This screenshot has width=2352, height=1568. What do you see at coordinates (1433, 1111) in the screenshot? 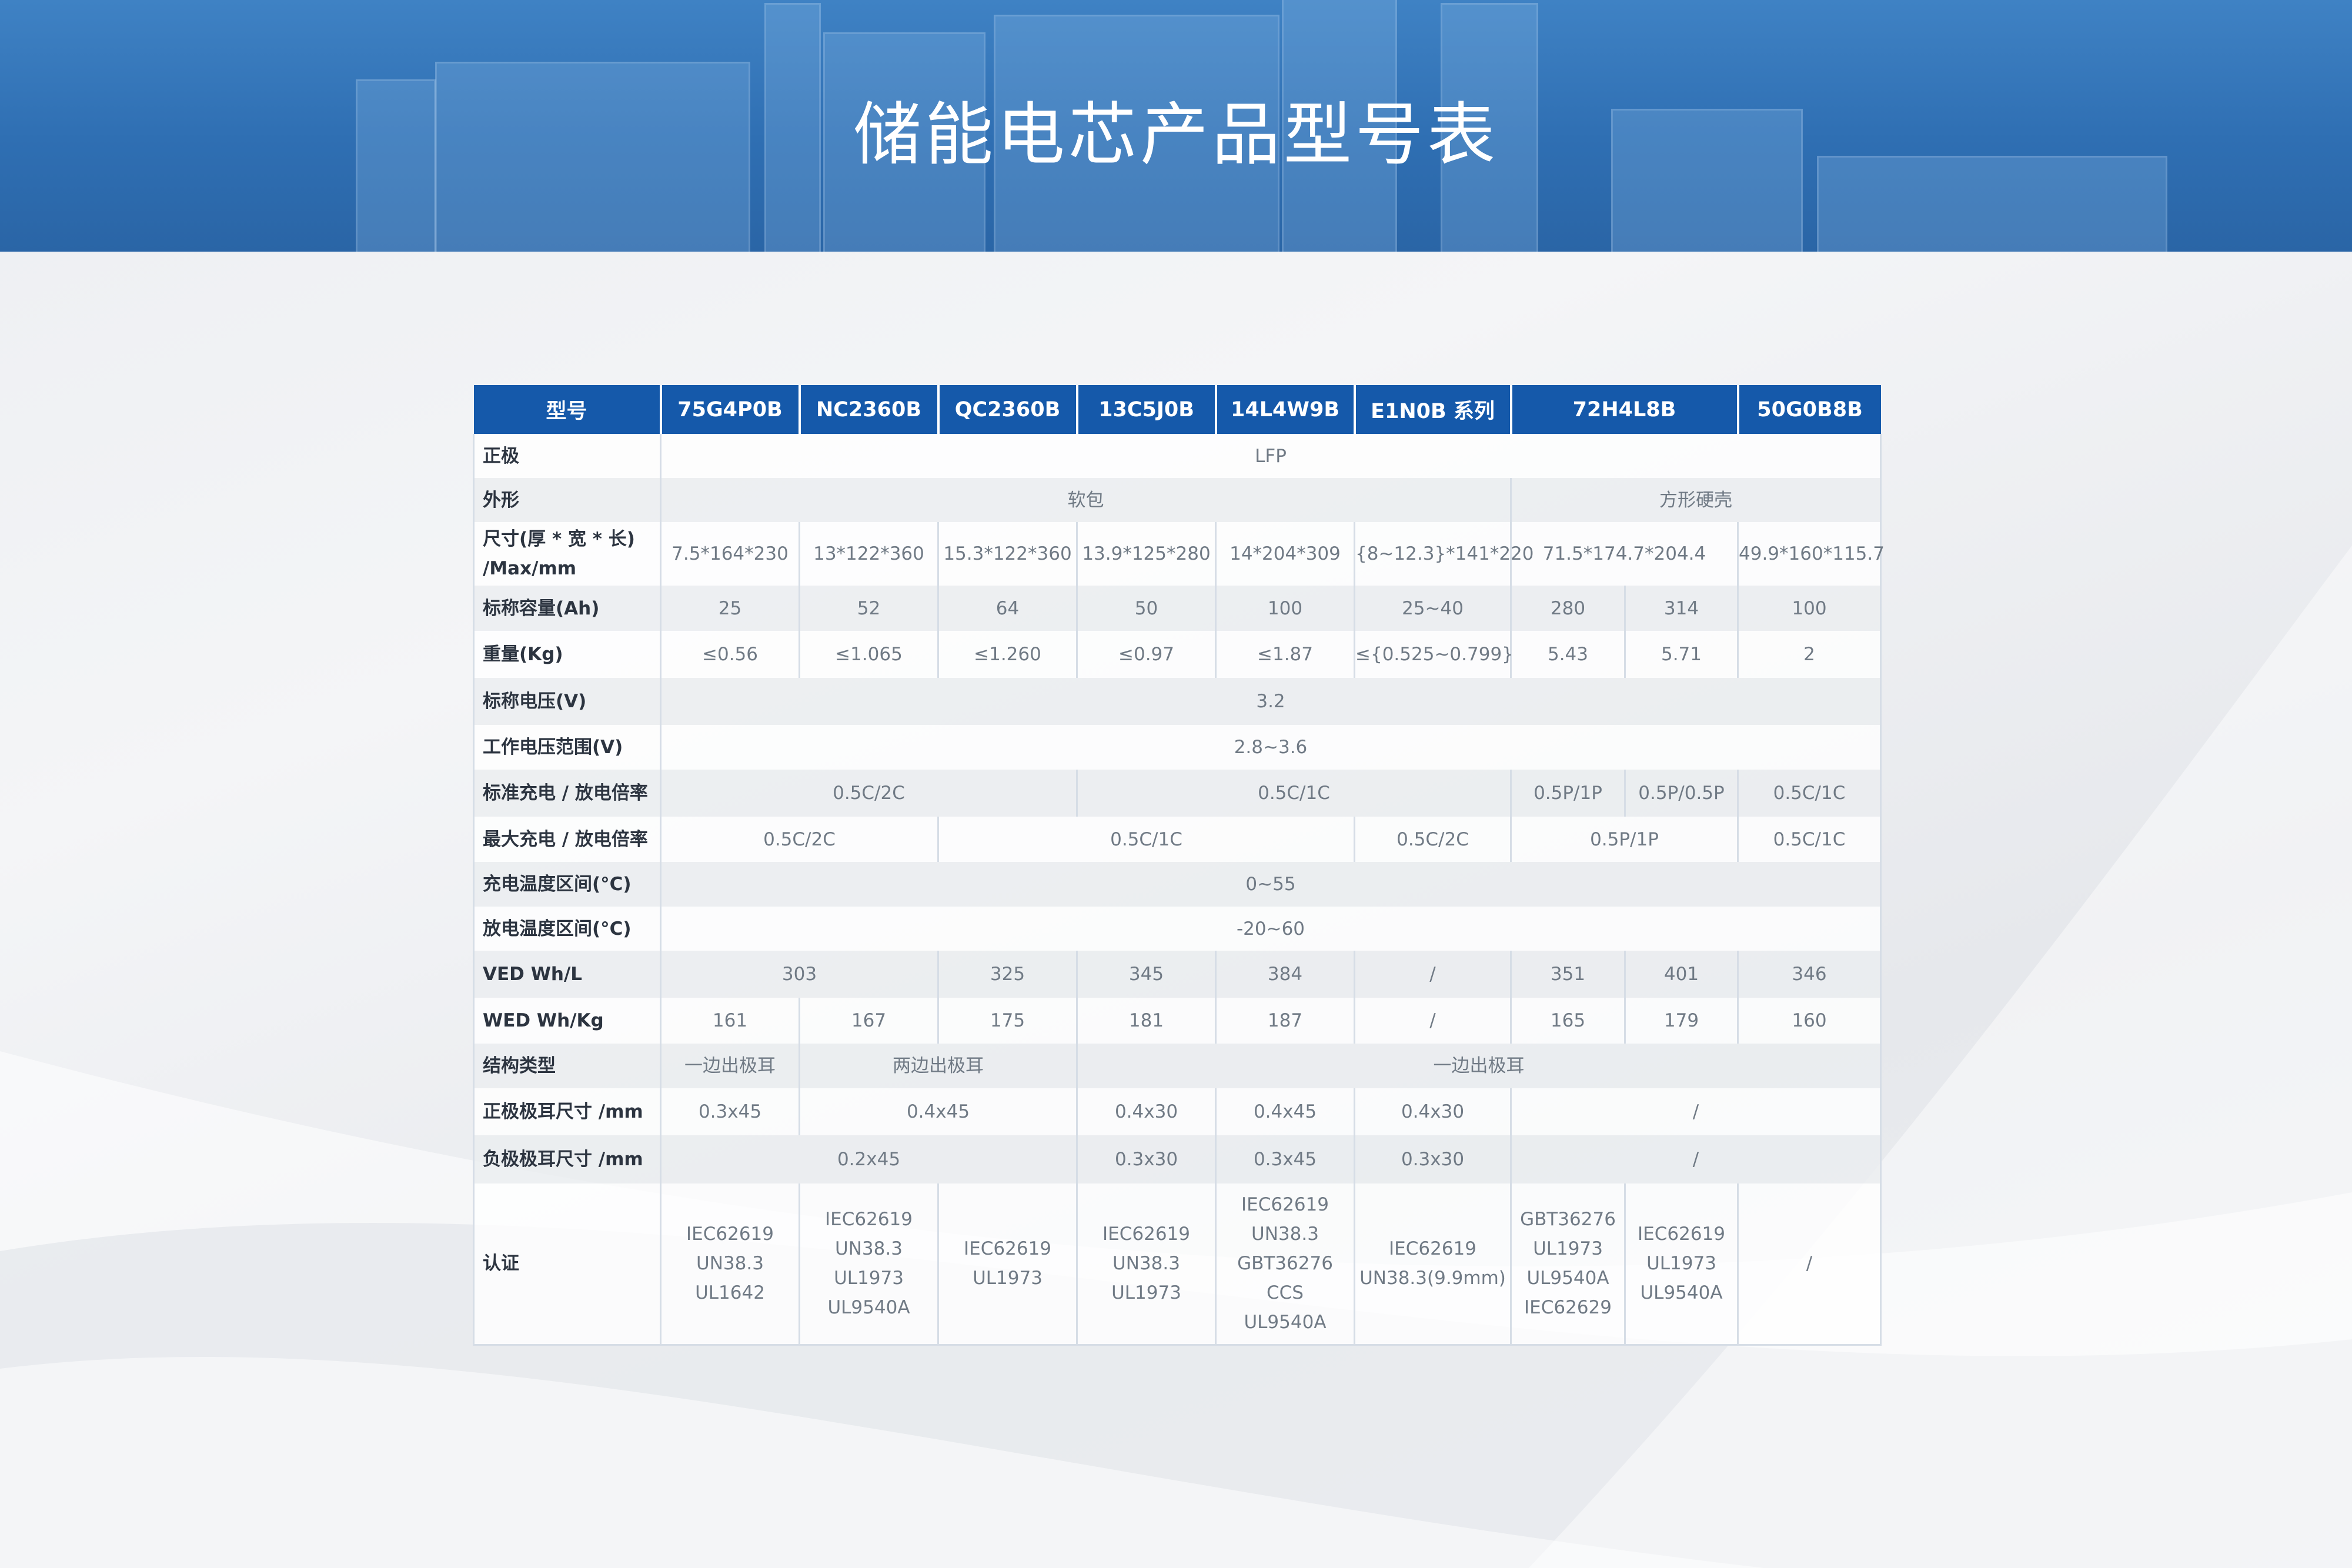
I see `table-cell: 0.4x30` at bounding box center [1433, 1111].